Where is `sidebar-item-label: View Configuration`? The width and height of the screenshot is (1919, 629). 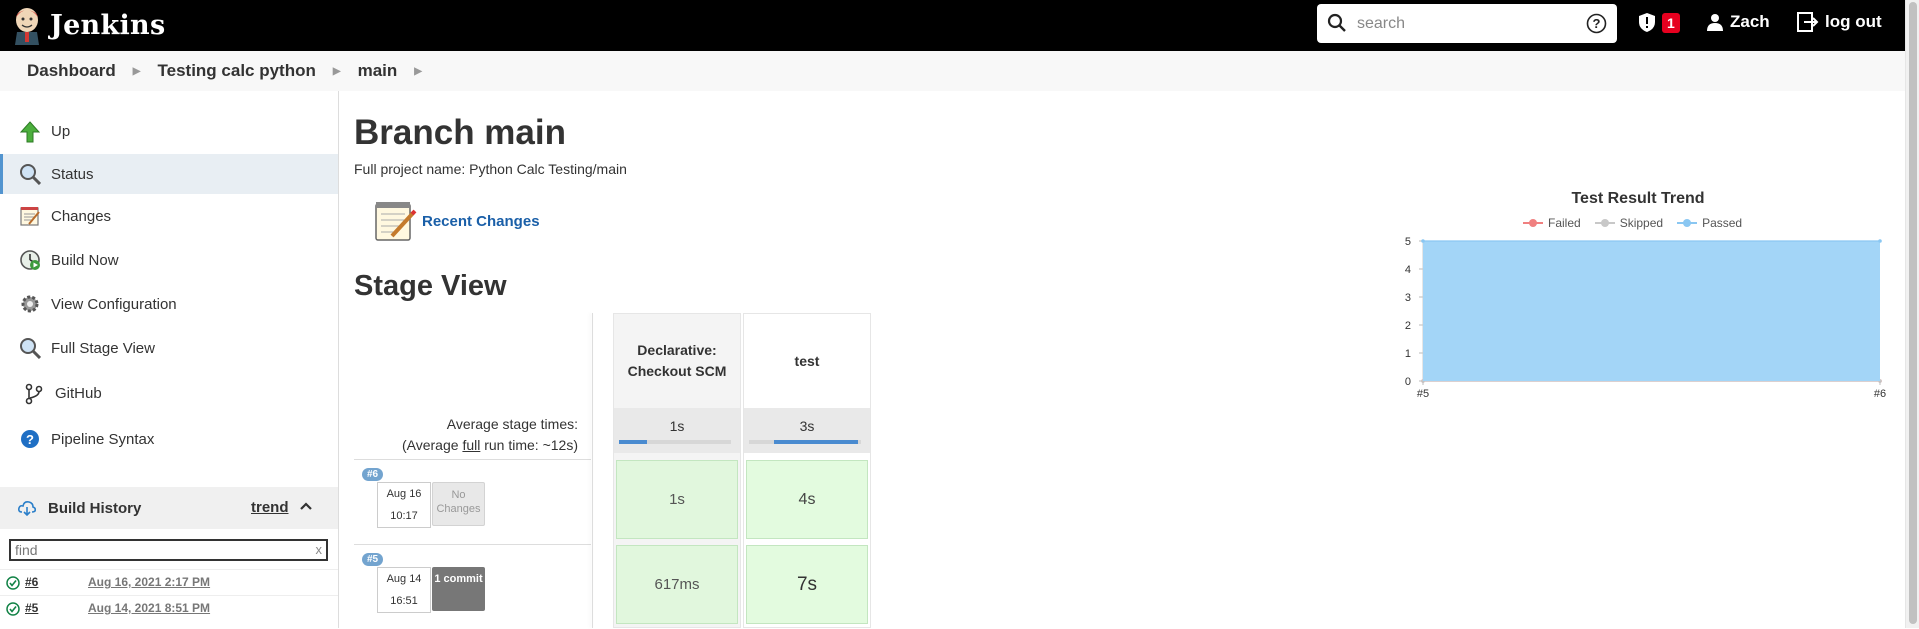 sidebar-item-label: View Configuration is located at coordinates (114, 304).